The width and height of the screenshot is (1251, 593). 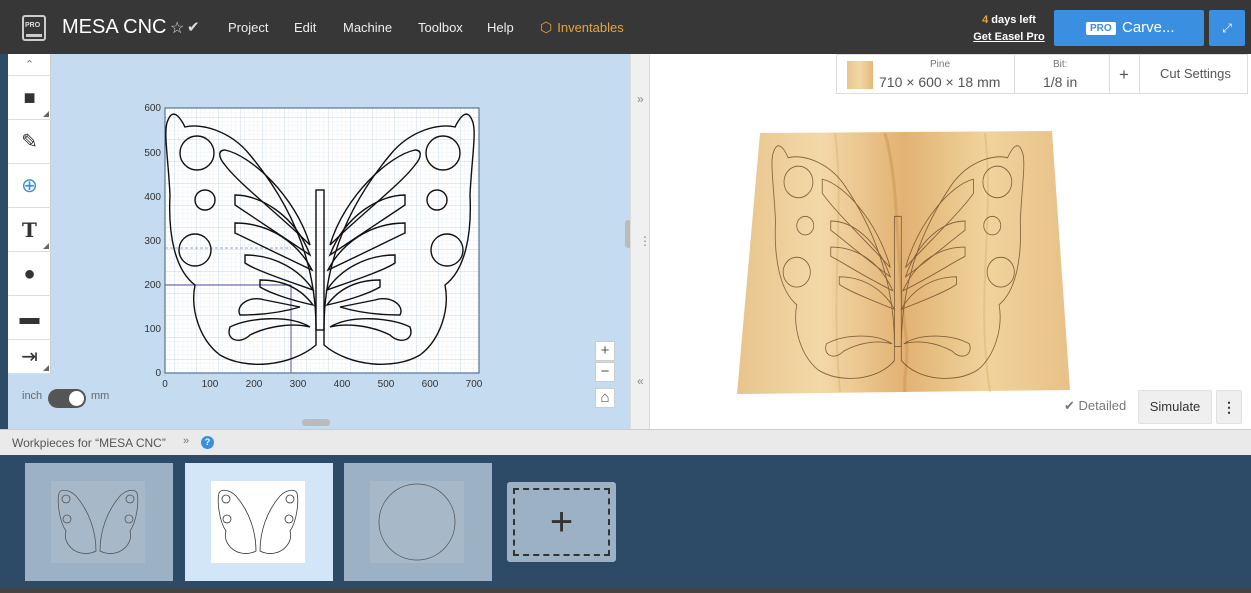 I want to click on x-tick: 0, so click(x=165, y=384).